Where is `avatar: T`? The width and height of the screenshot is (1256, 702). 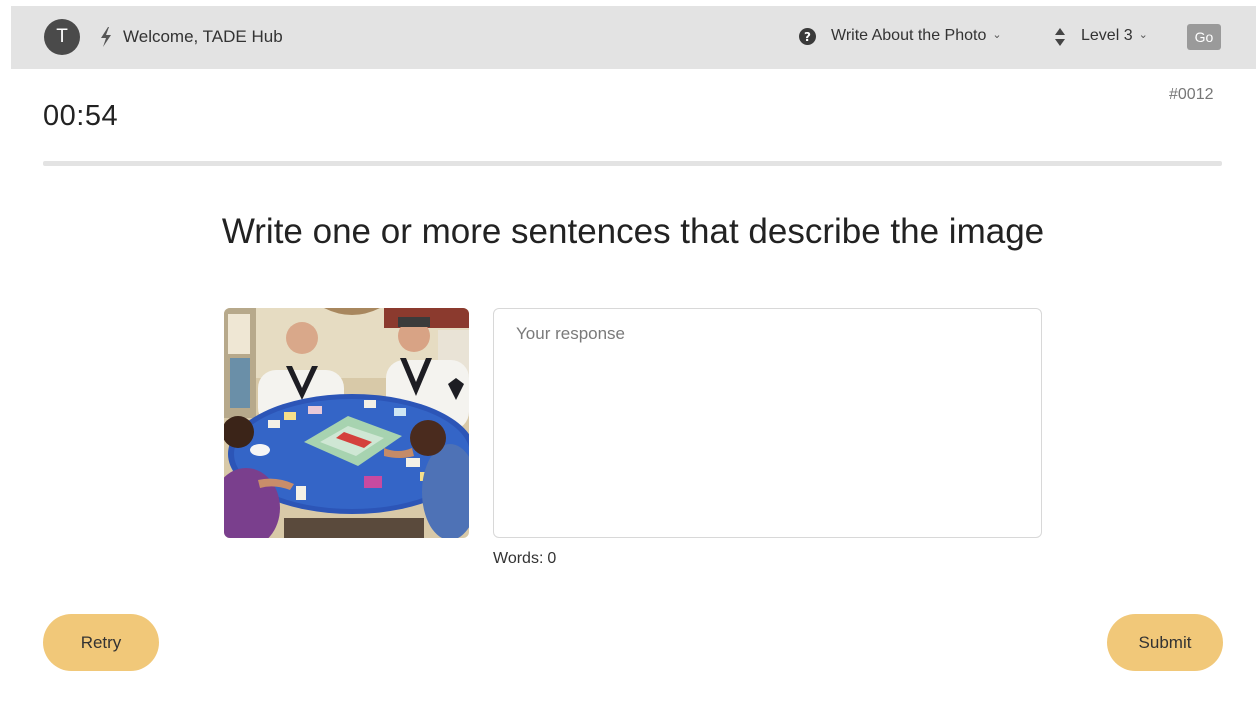 avatar: T is located at coordinates (62, 37).